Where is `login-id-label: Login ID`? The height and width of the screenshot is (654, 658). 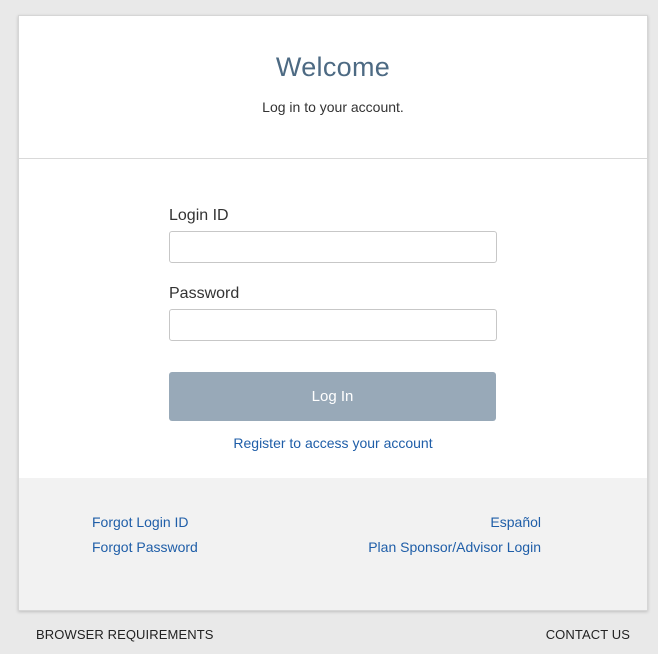 login-id-label: Login ID is located at coordinates (199, 215).